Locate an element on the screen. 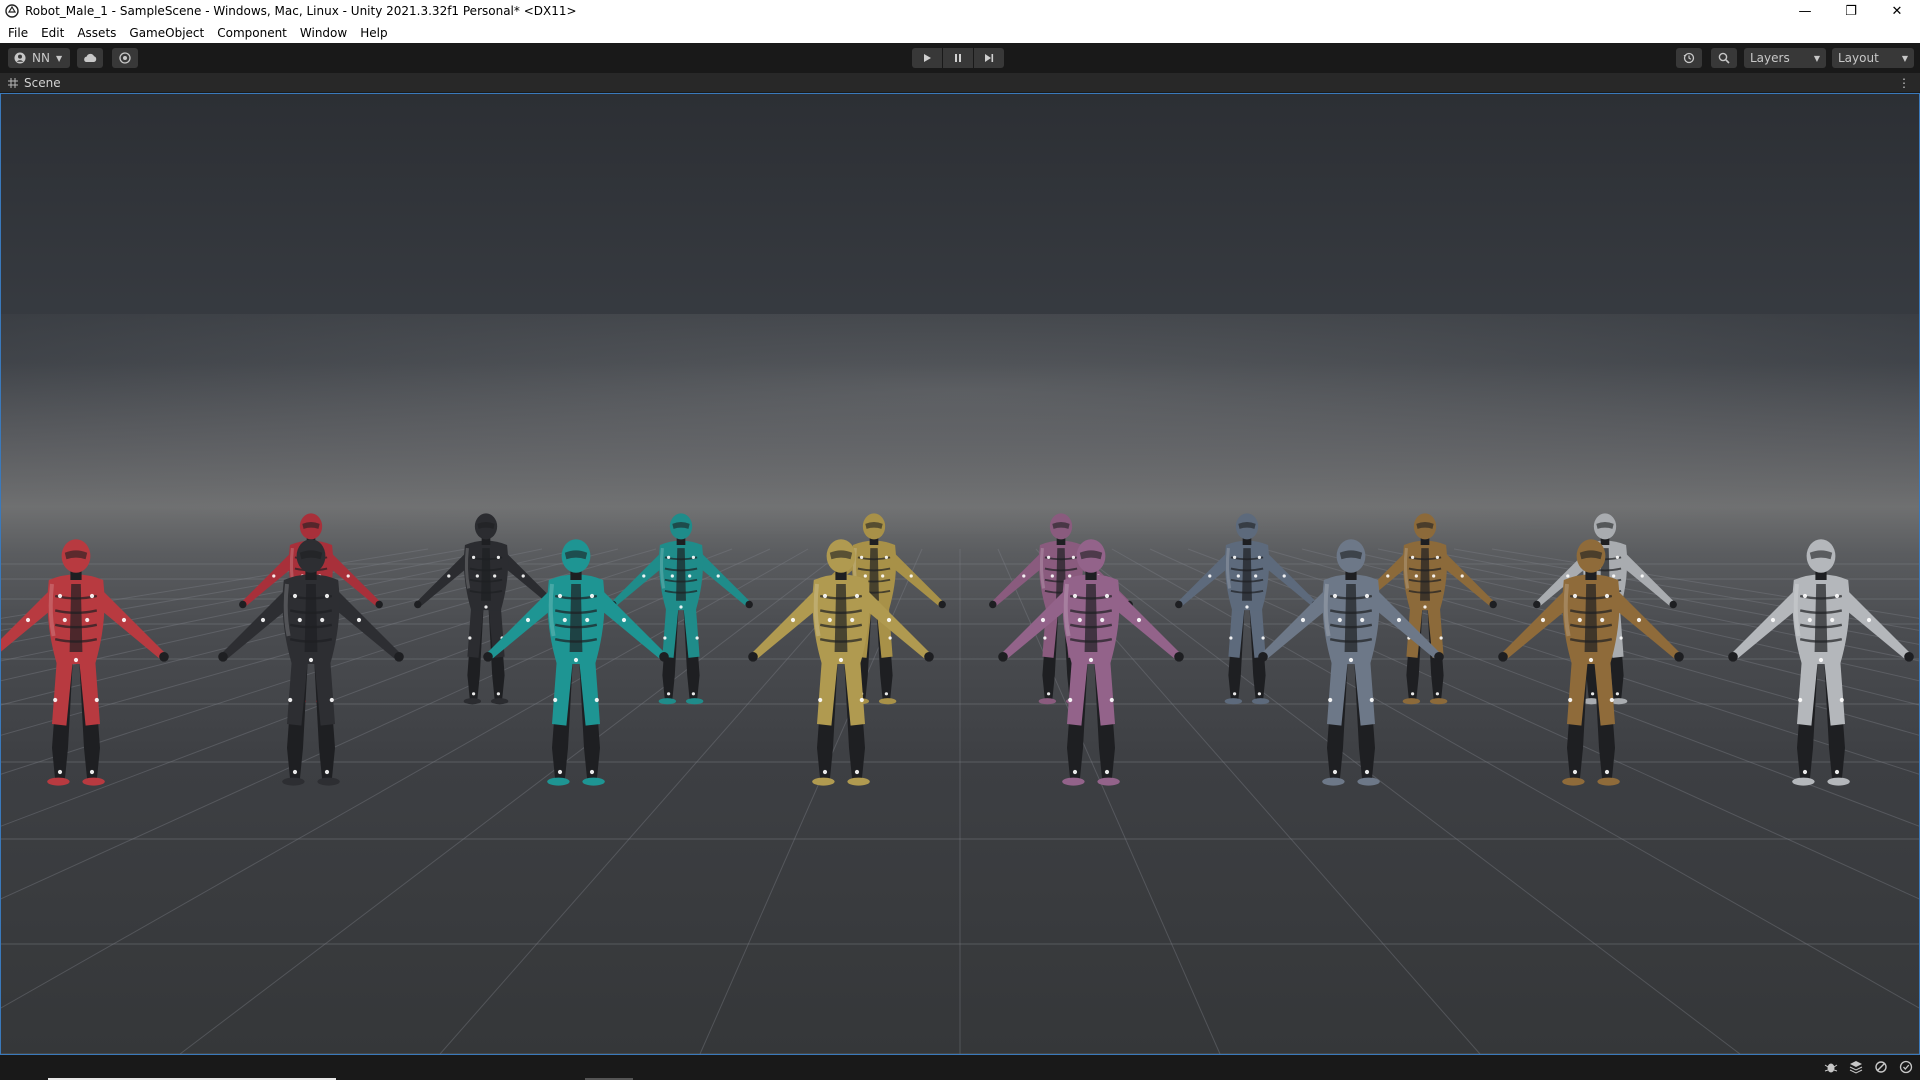  menu-assets: Assets is located at coordinates (96, 33).